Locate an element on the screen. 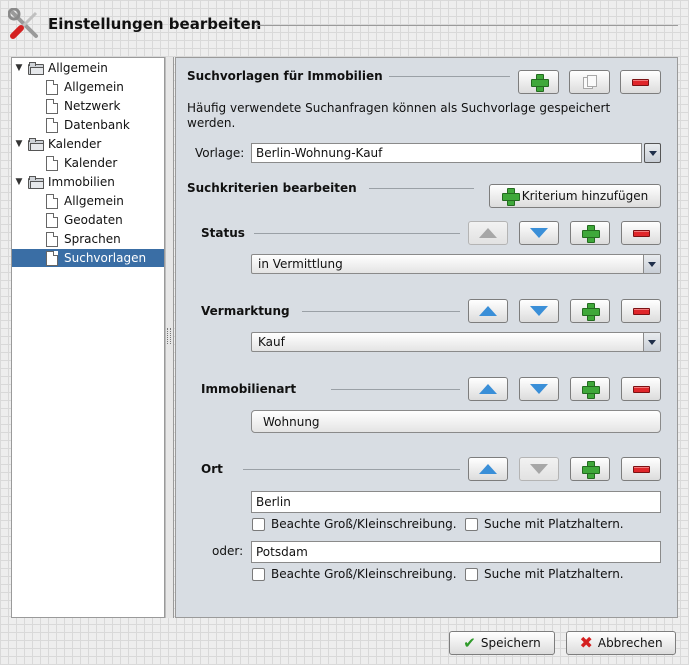  tree-item-label: Immobilien is located at coordinates (81, 182).